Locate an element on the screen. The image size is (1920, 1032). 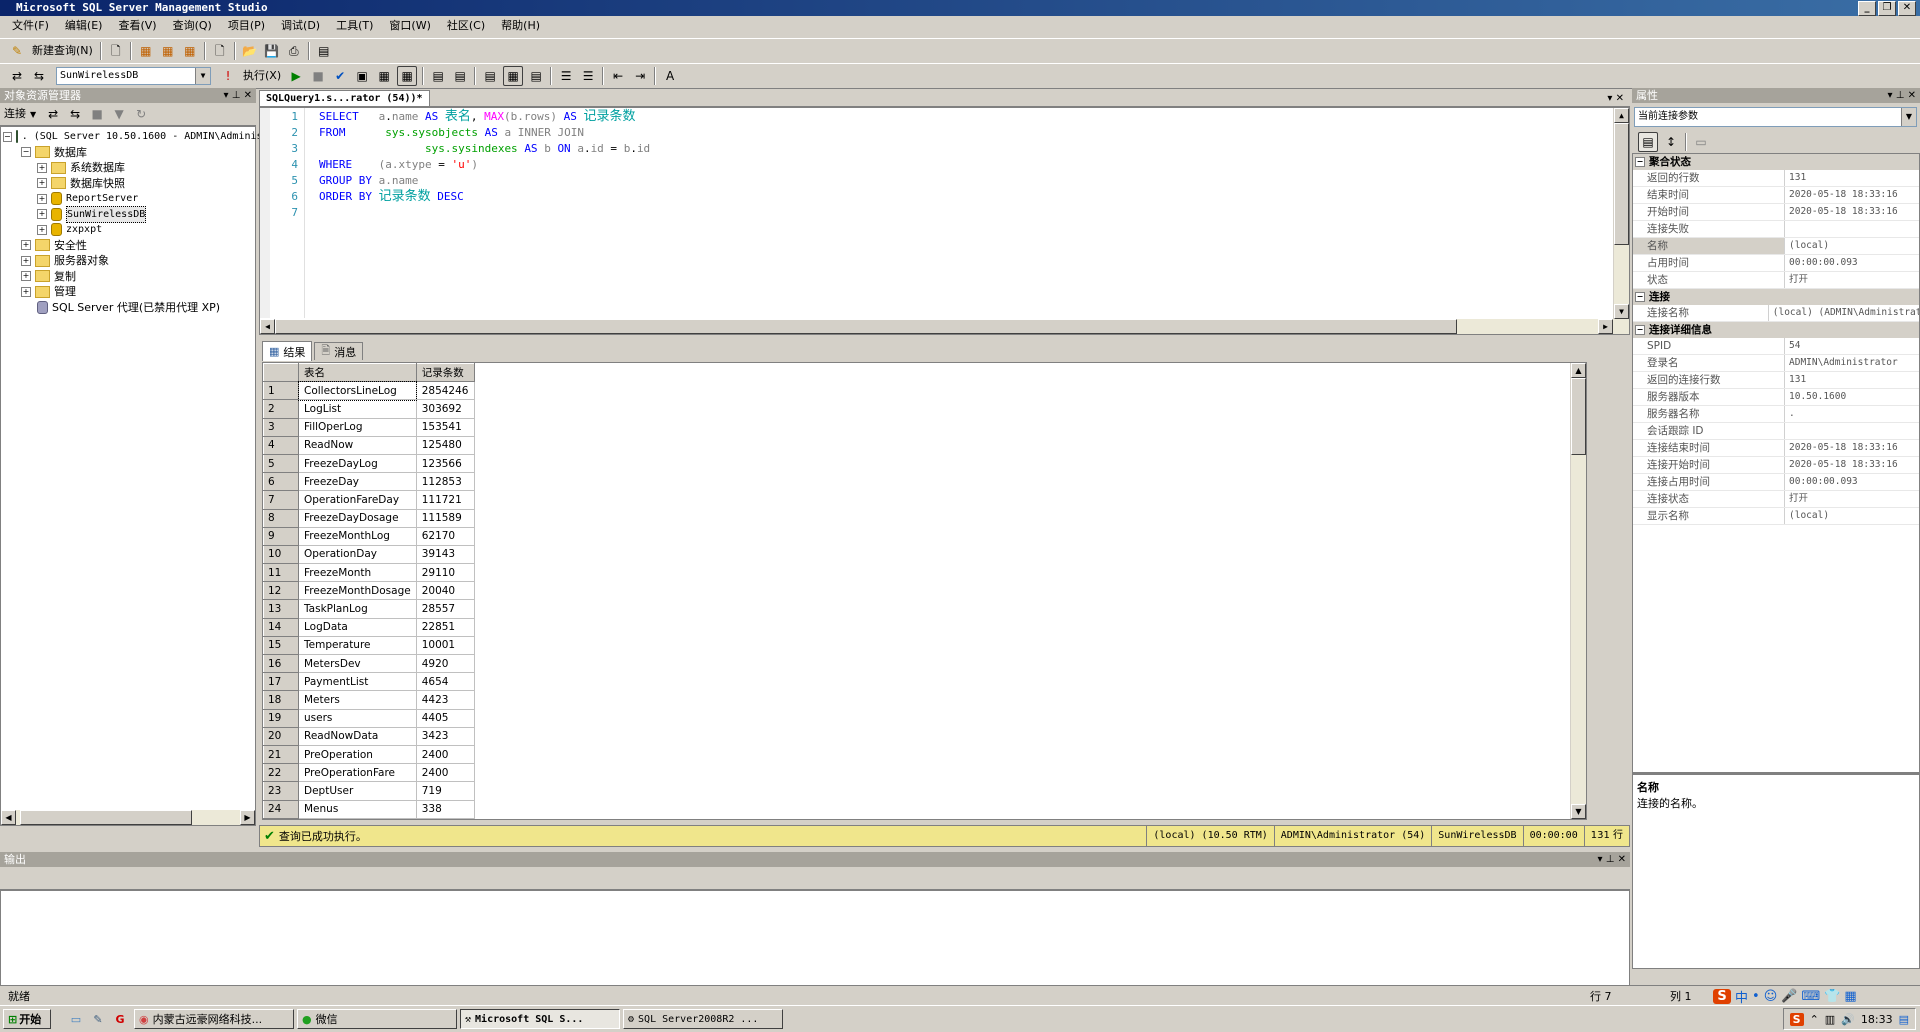
change-connection-icon: ⇆ is located at coordinates (39, 76).